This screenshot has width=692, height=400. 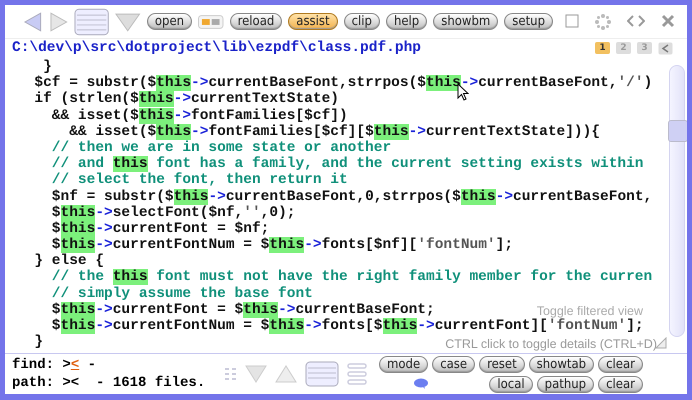 I want to click on footer-button: local, so click(x=511, y=384).